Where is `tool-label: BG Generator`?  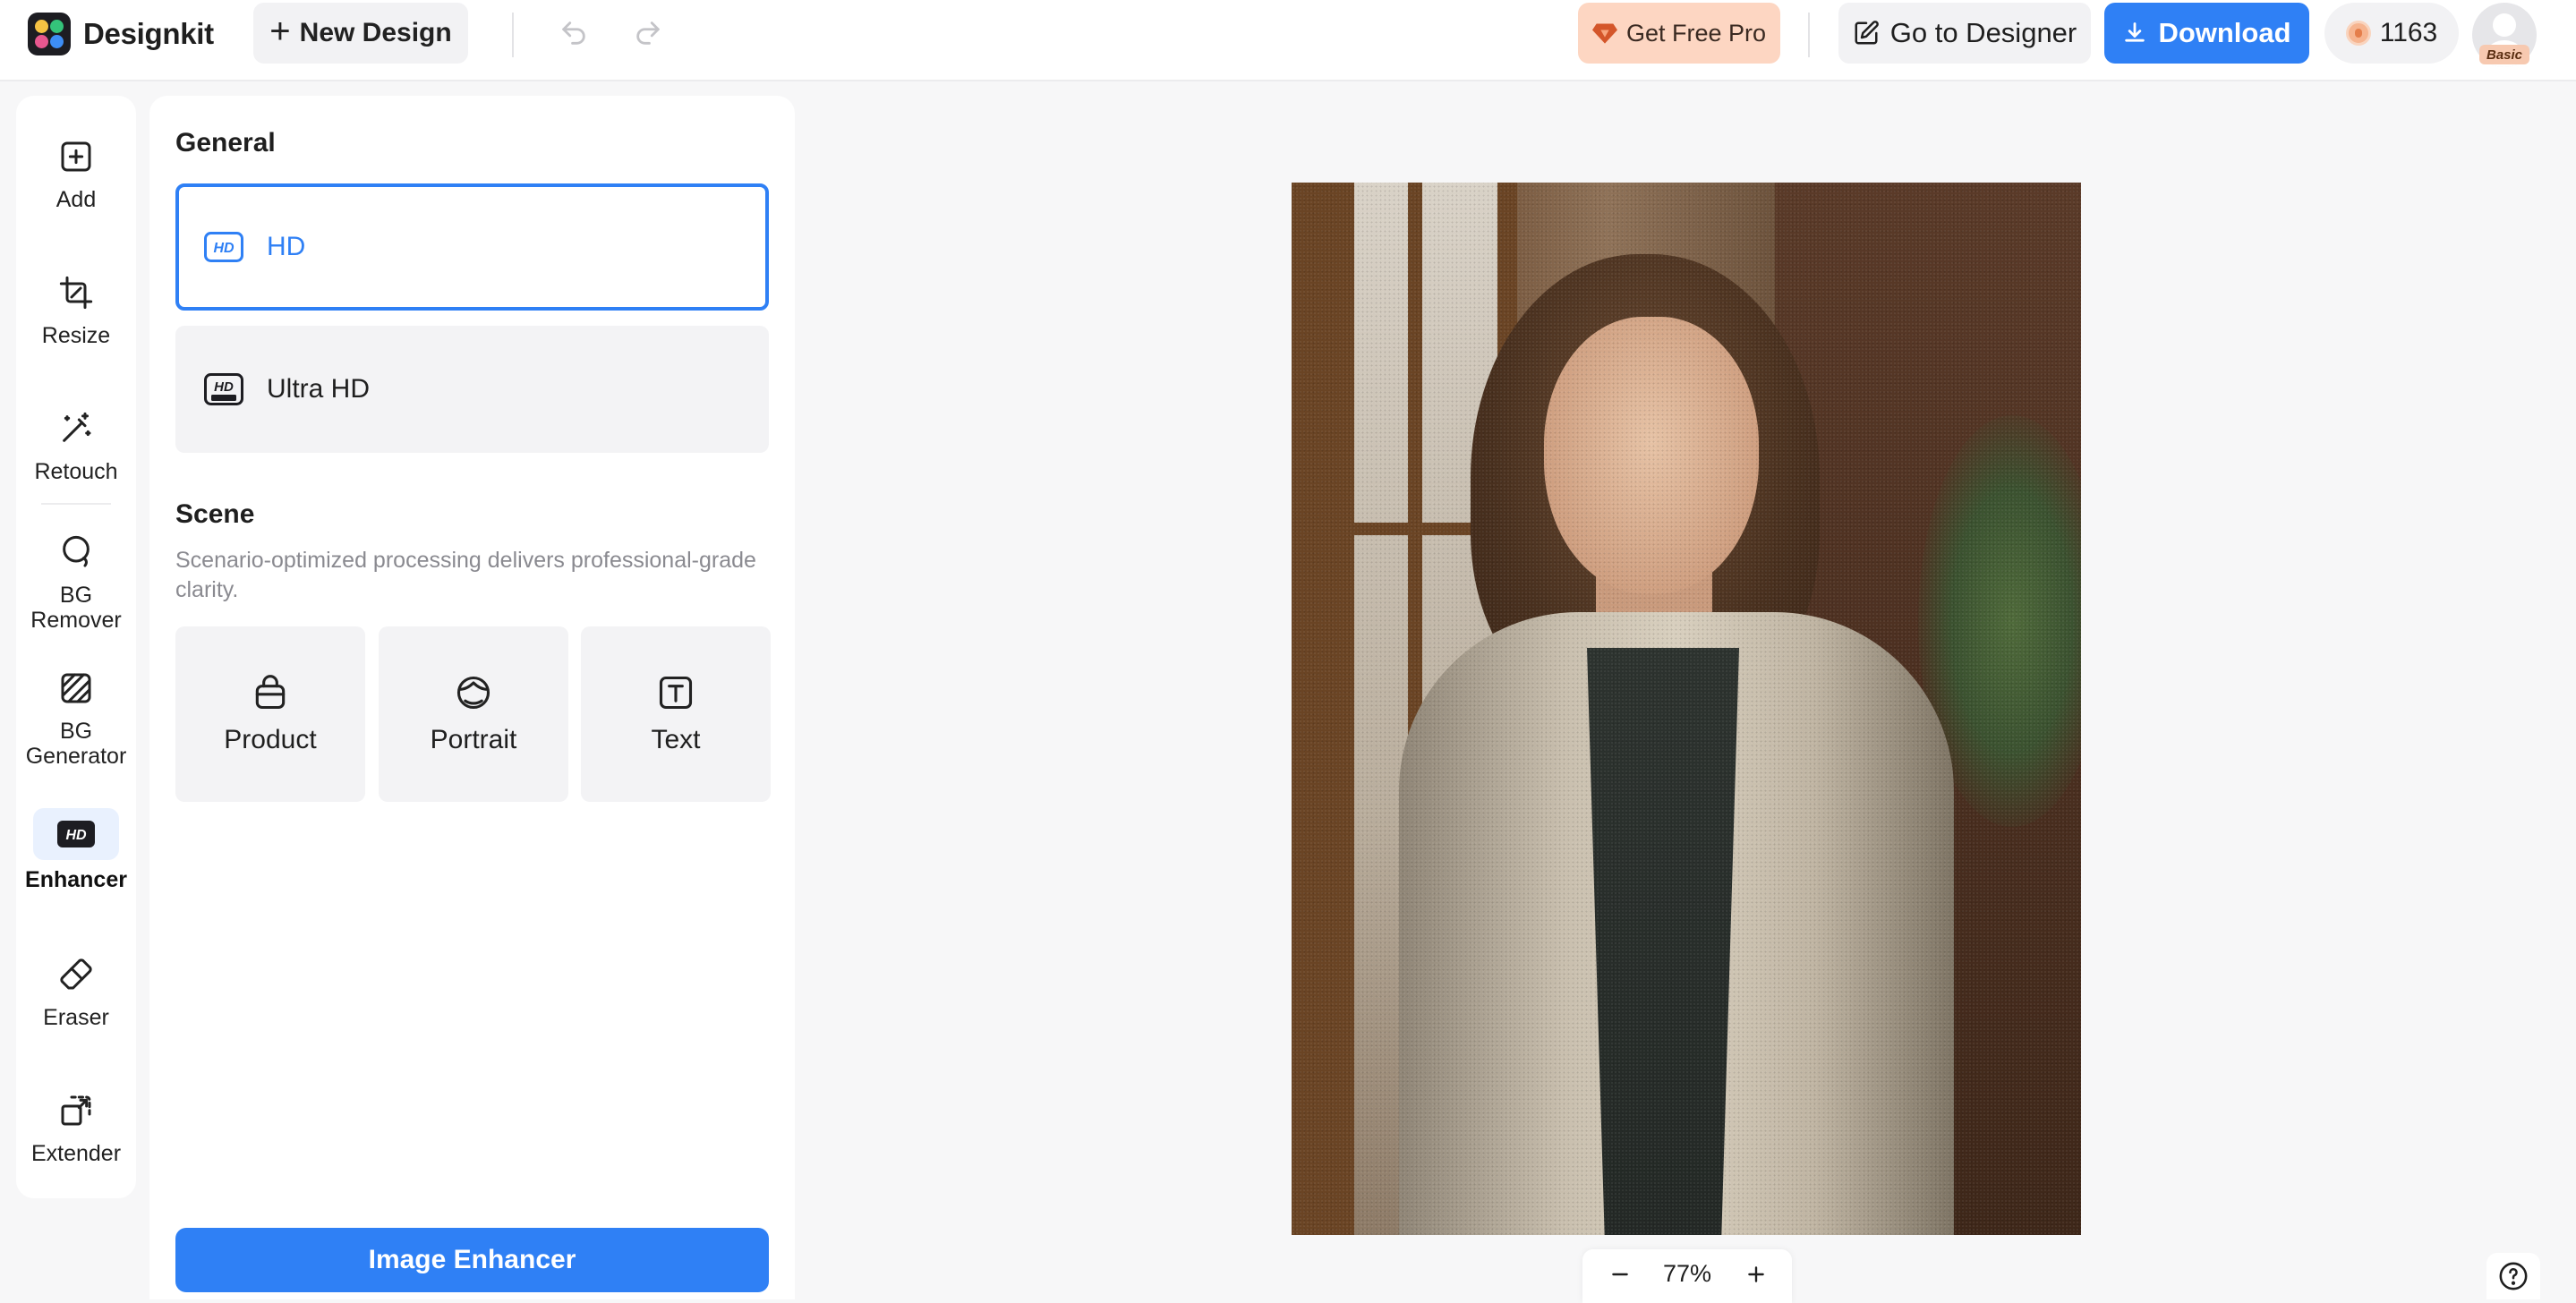 tool-label: BG Generator is located at coordinates (76, 744).